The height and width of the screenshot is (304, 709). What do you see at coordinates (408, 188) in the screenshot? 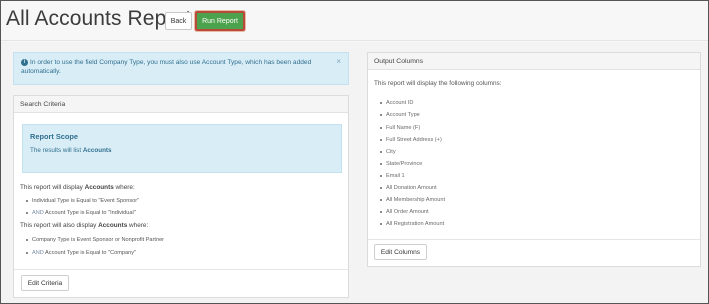
I see `output-column-item: All Donation Amount` at bounding box center [408, 188].